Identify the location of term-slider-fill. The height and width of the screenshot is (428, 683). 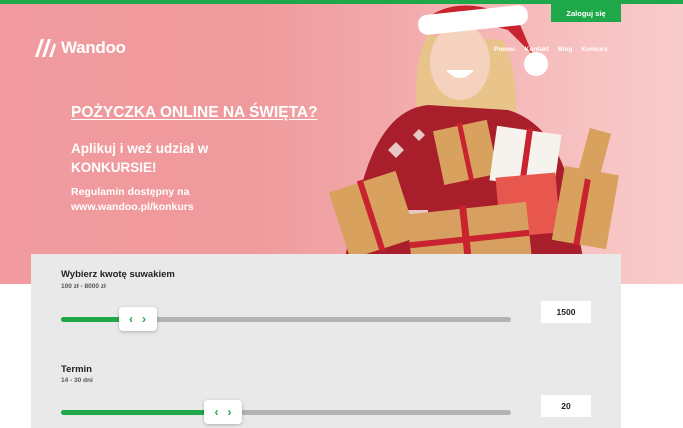
(142, 412).